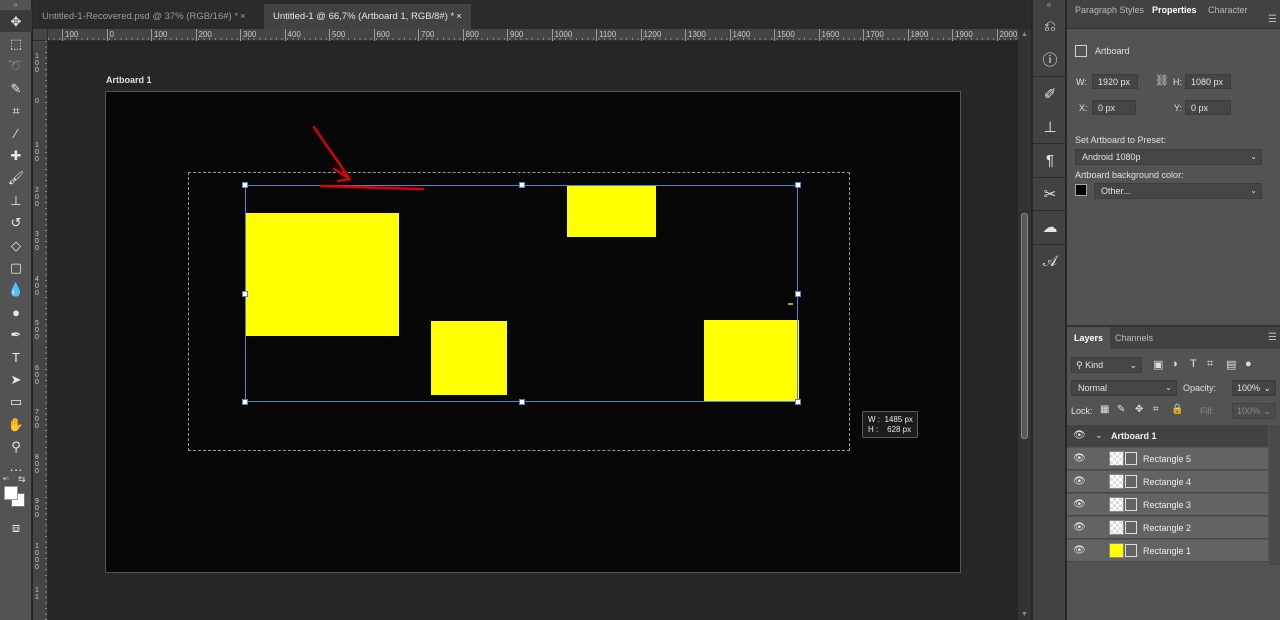 The width and height of the screenshot is (1280, 620). What do you see at coordinates (1099, 435) in the screenshot?
I see `expand-chevron-icon: ⌄` at bounding box center [1099, 435].